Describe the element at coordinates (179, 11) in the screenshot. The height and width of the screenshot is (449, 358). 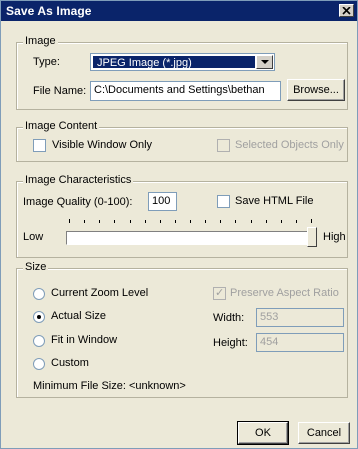
I see `title-bar: Save As Image` at that location.